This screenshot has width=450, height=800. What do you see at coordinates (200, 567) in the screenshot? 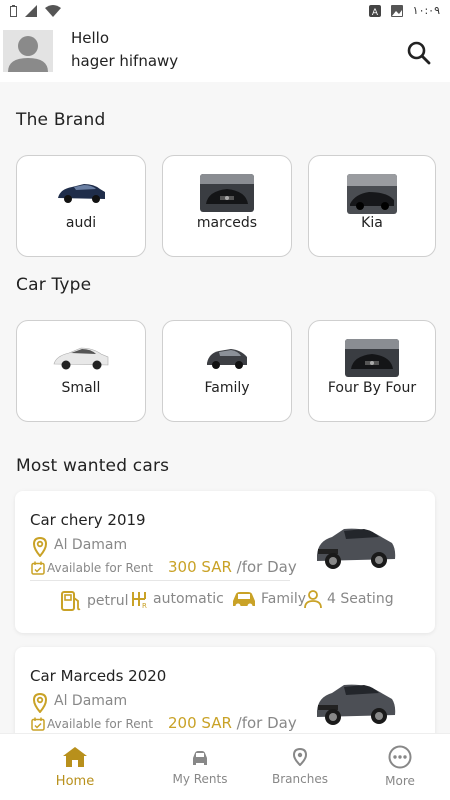
I see `car-price-amount: 300 SAR` at bounding box center [200, 567].